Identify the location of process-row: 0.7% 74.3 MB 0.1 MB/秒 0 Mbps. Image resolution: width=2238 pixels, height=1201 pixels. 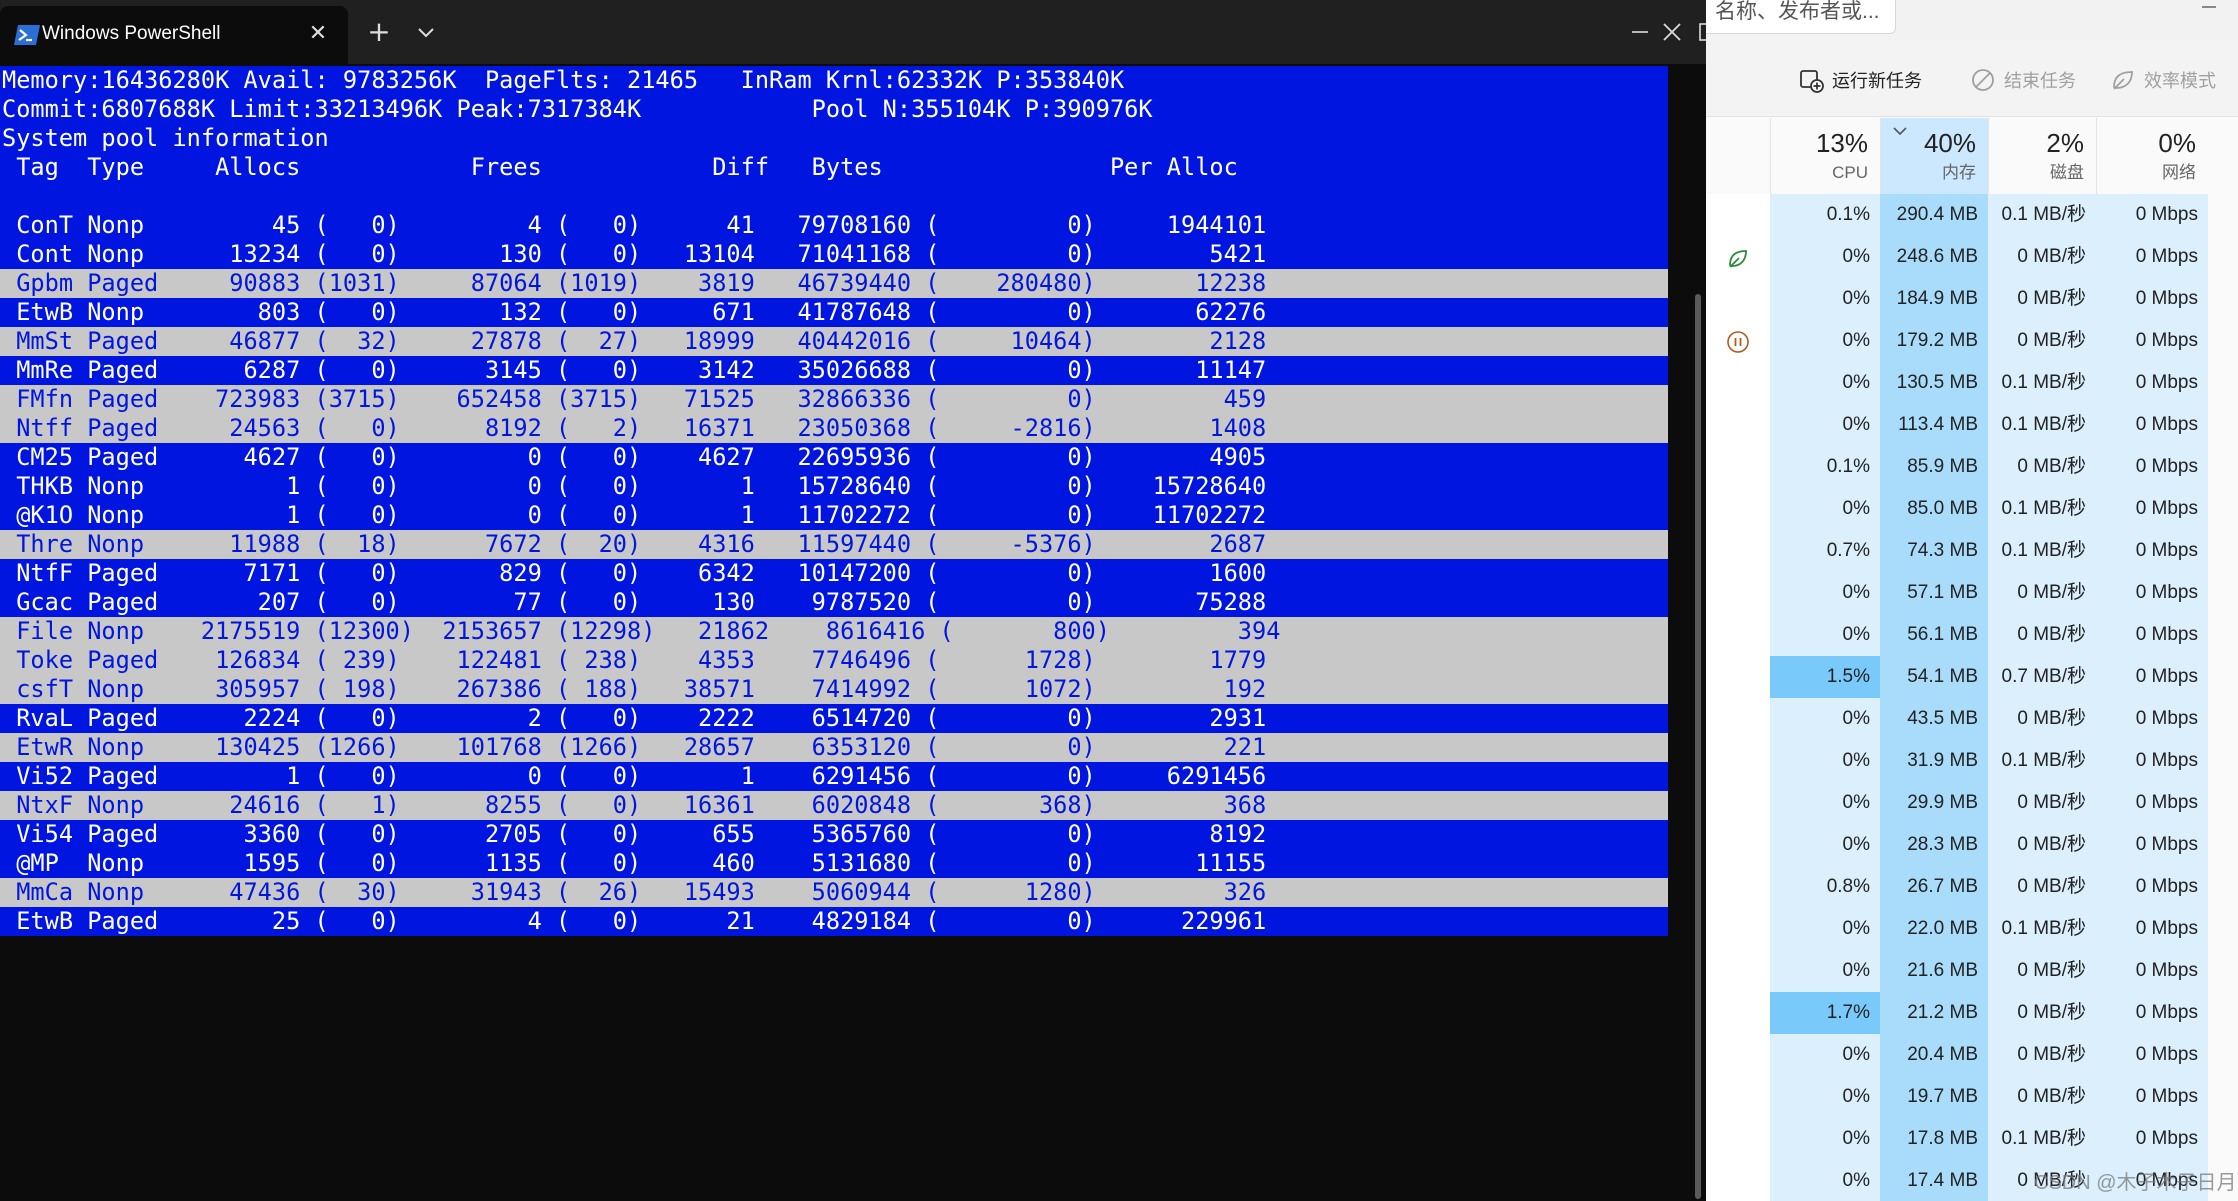
(1972, 551).